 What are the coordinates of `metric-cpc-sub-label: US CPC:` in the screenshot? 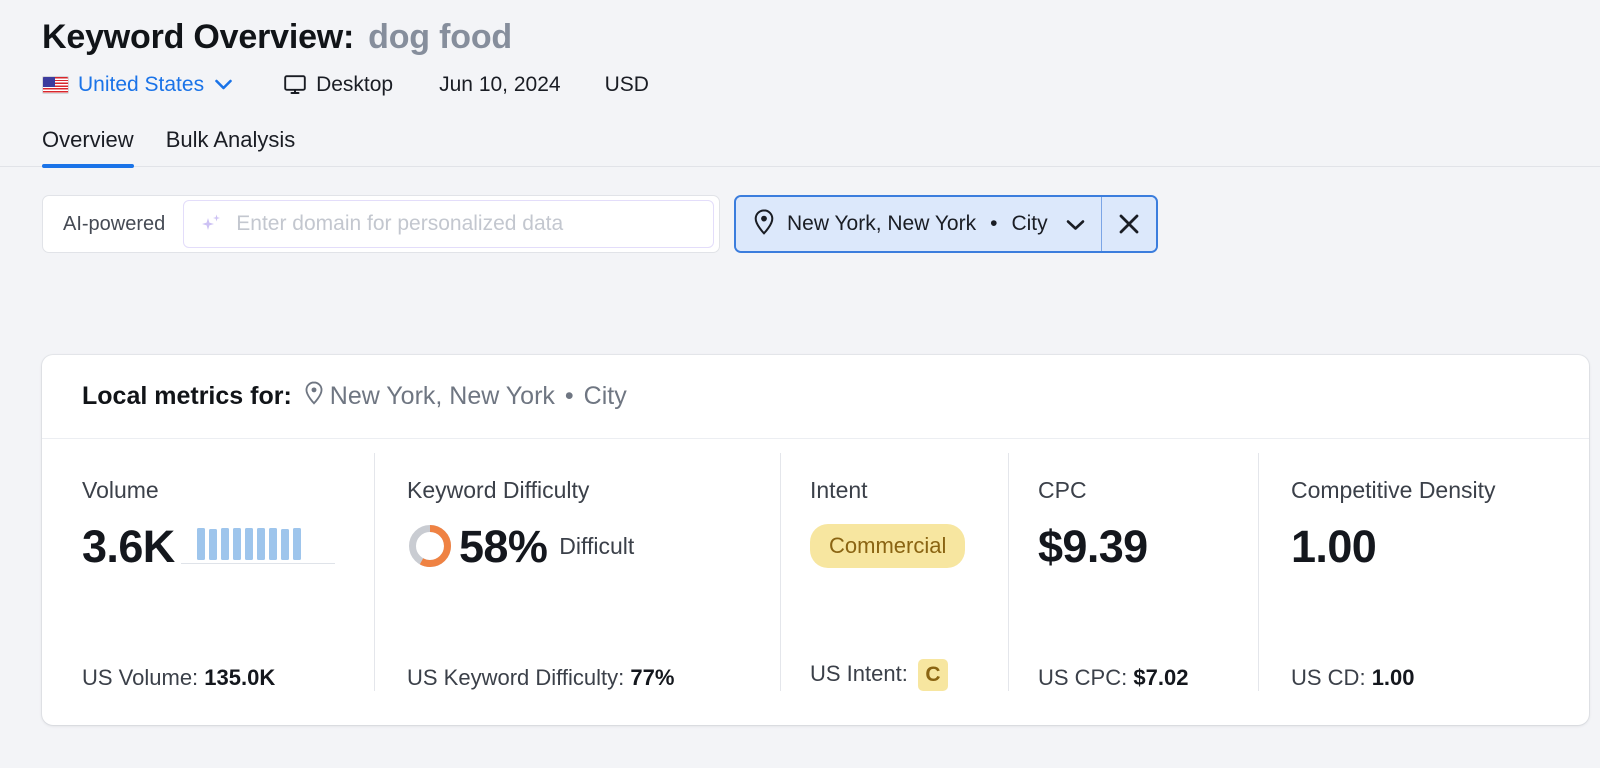 It's located at (1083, 677).